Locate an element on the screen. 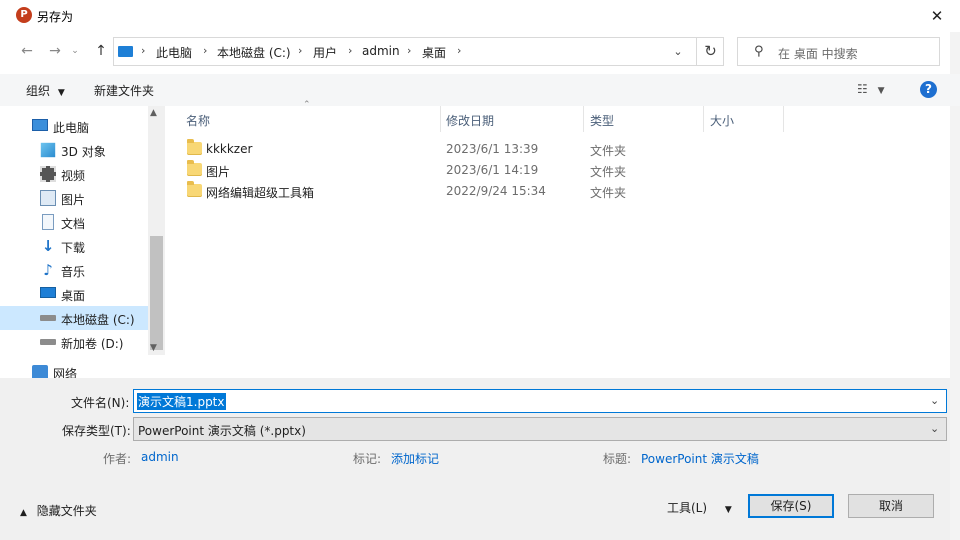 The height and width of the screenshot is (540, 960). column-header-name: 名称 is located at coordinates (198, 125).